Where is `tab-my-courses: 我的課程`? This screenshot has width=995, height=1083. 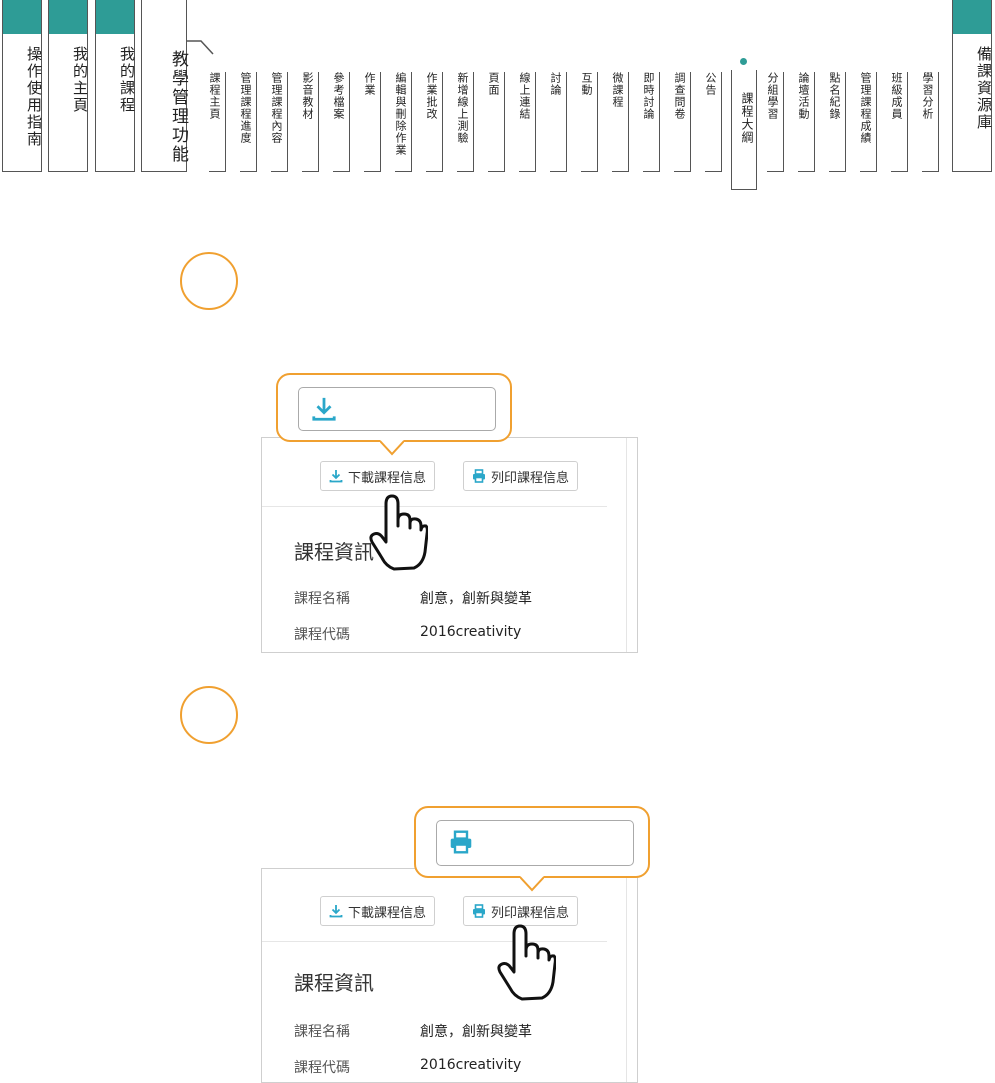
tab-my-courses: 我的課程 is located at coordinates (115, 86).